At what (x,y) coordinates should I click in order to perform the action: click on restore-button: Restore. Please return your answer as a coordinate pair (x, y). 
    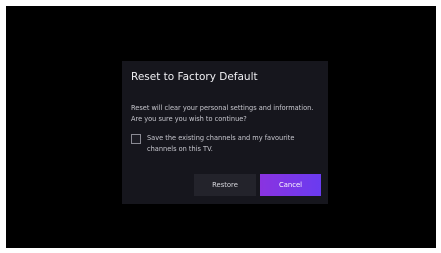
    Looking at the image, I should click on (225, 185).